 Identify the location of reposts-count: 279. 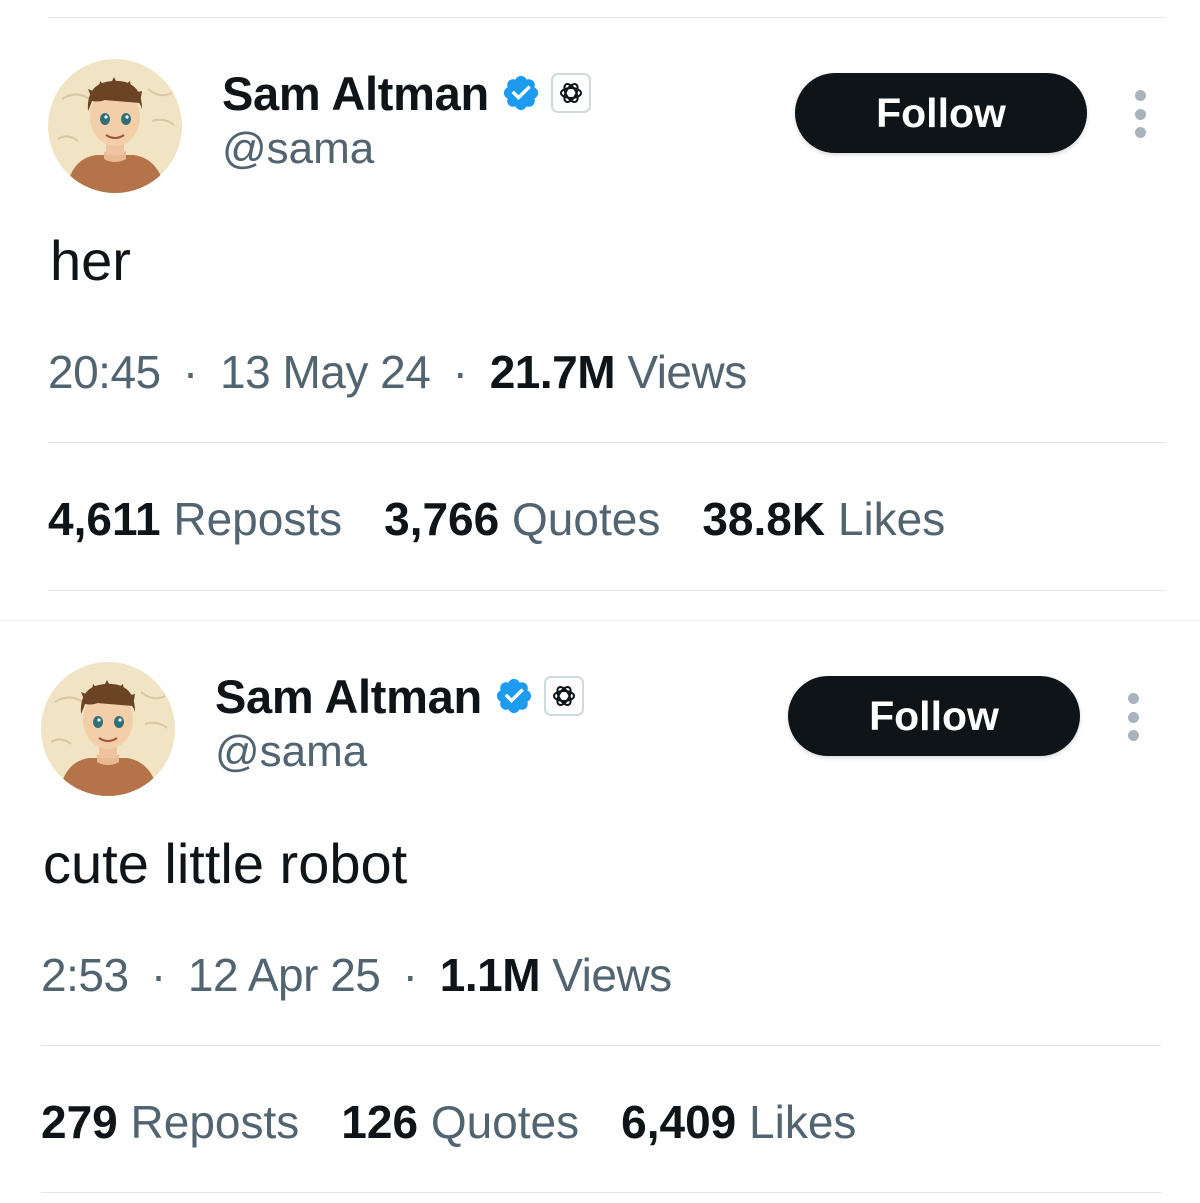
(79, 1122).